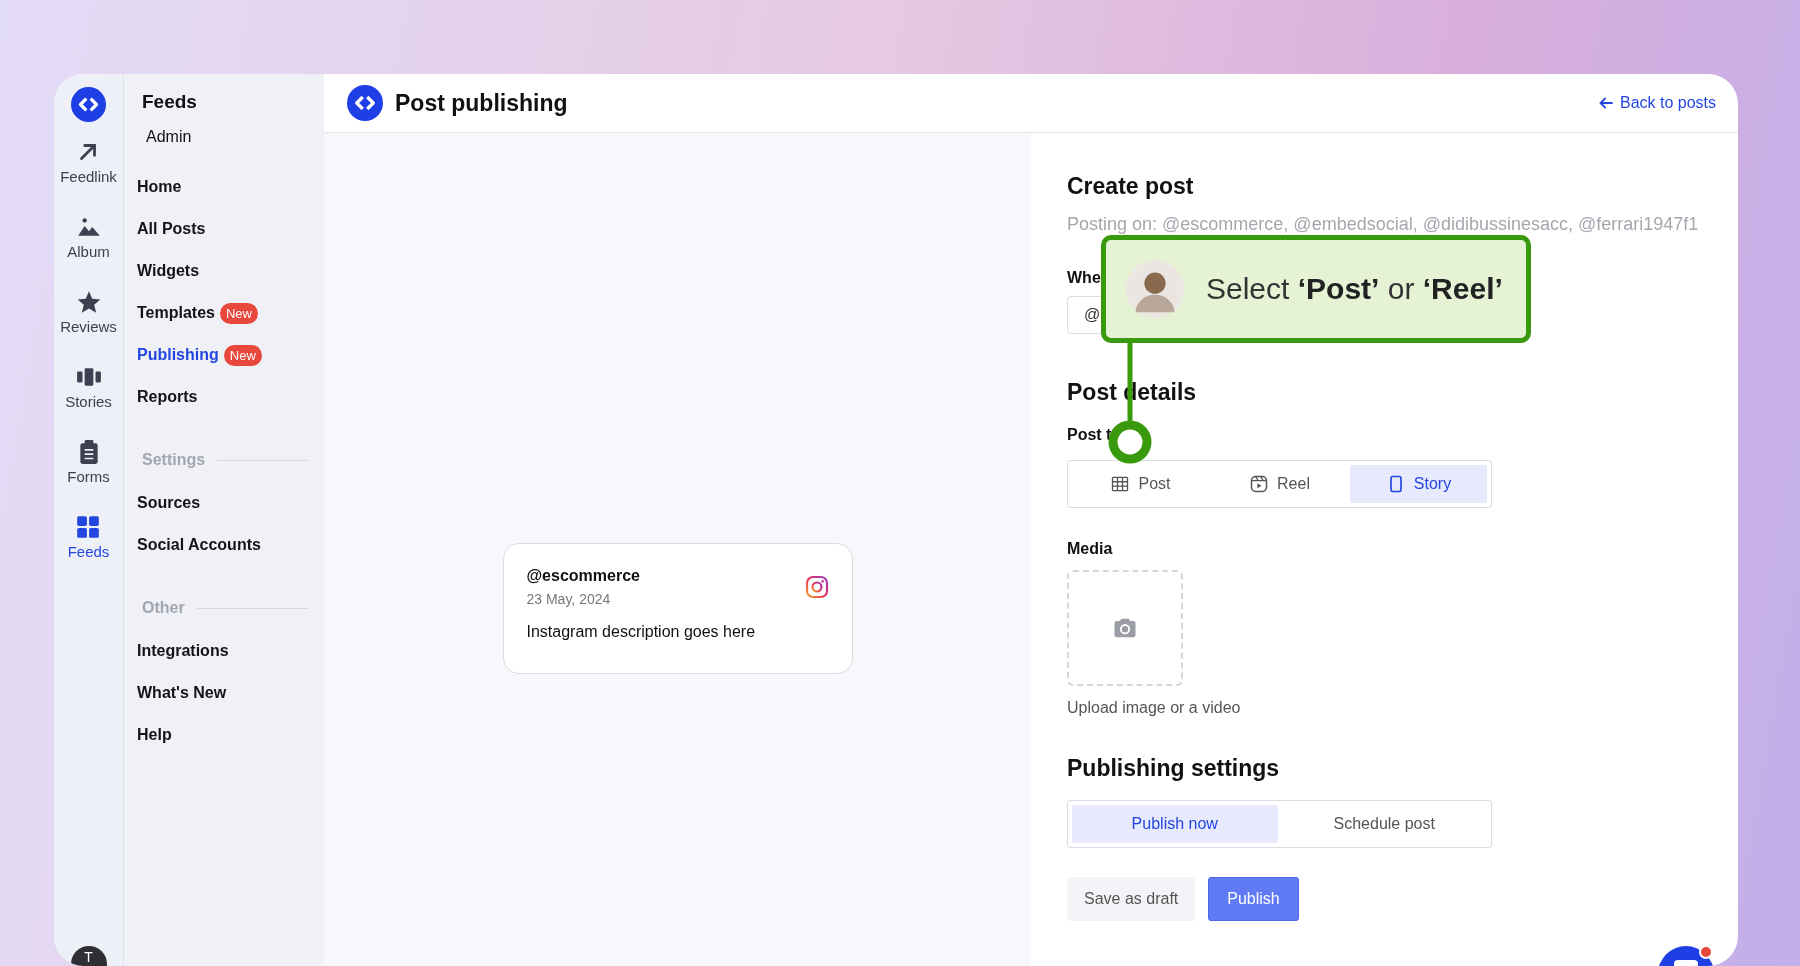 The height and width of the screenshot is (966, 1800). What do you see at coordinates (174, 460) in the screenshot?
I see `section-heading: Settings` at bounding box center [174, 460].